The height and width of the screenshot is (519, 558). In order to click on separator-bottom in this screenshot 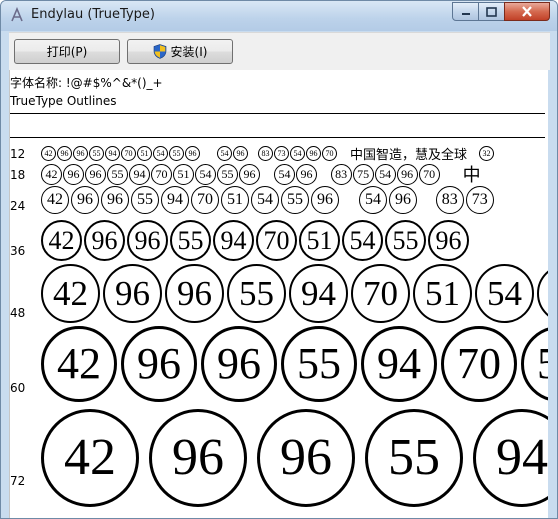, I will do `click(277, 137)`.